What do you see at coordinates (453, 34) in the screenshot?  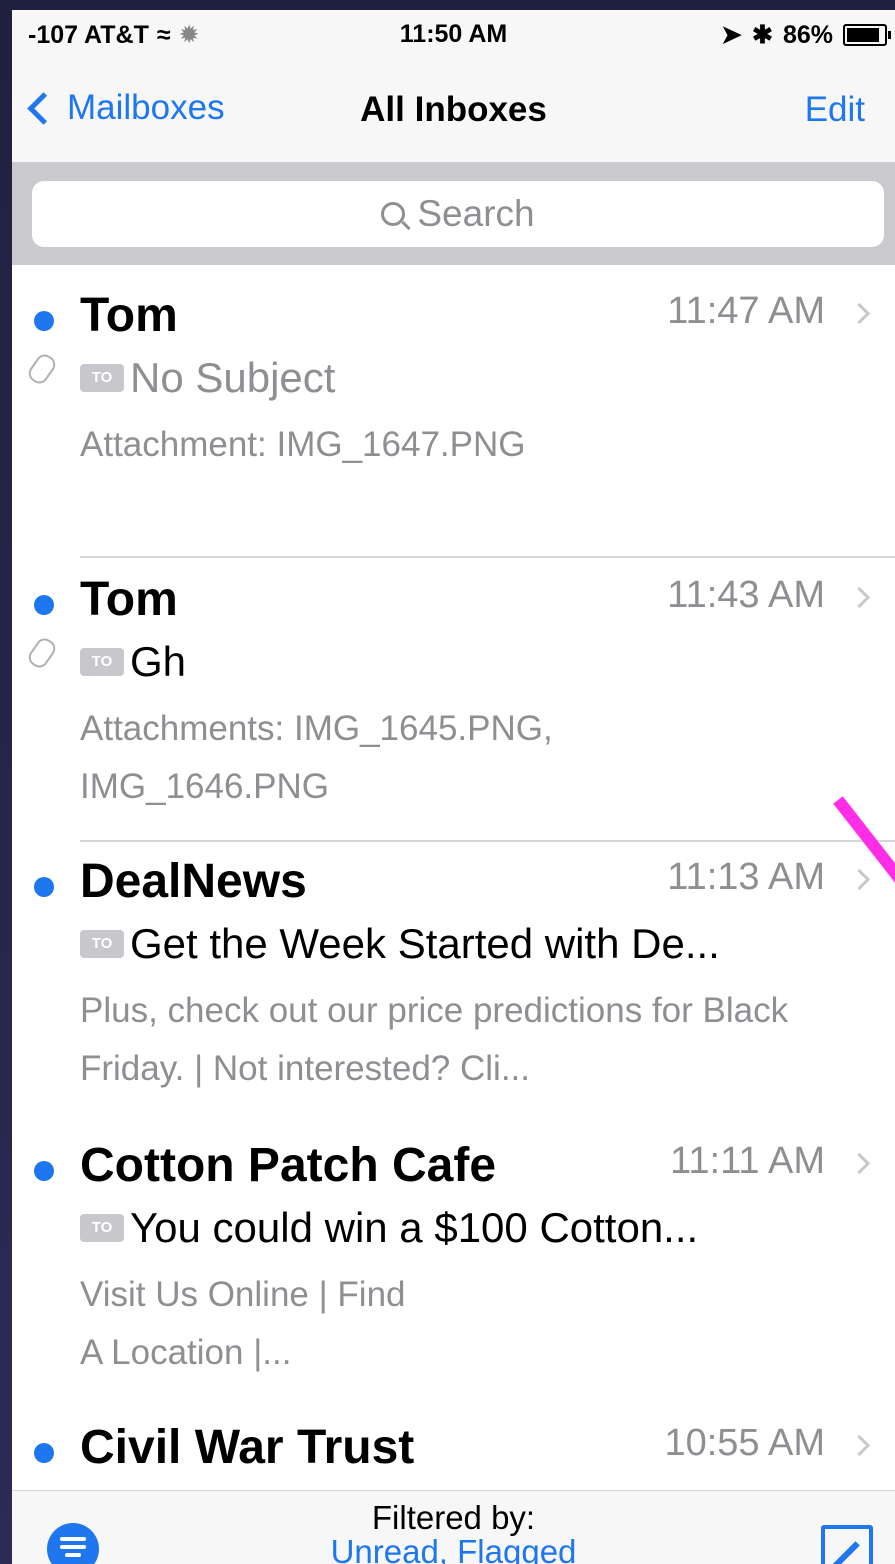 I see `status-bar: -107 AT&T ≈ ✹ 11:50 AM ➤ ✱ 86%` at bounding box center [453, 34].